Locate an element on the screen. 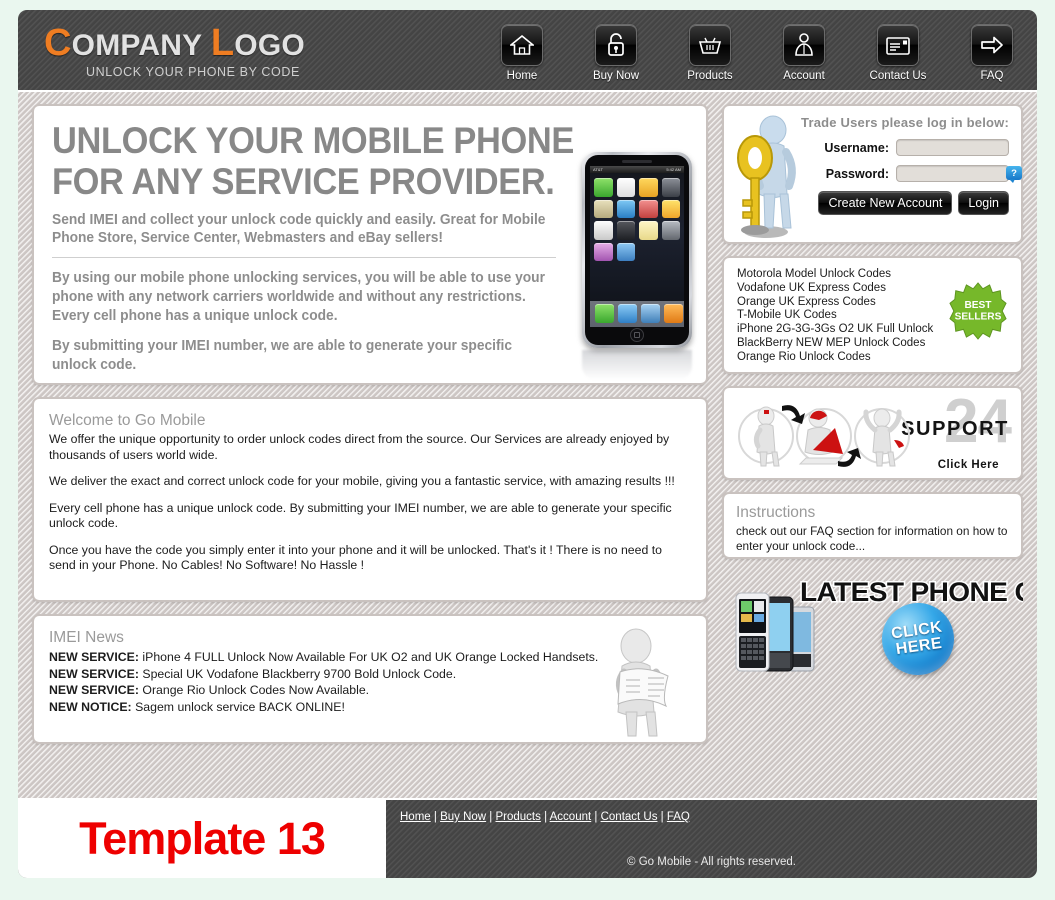  footer-link-products: Products is located at coordinates (518, 817).